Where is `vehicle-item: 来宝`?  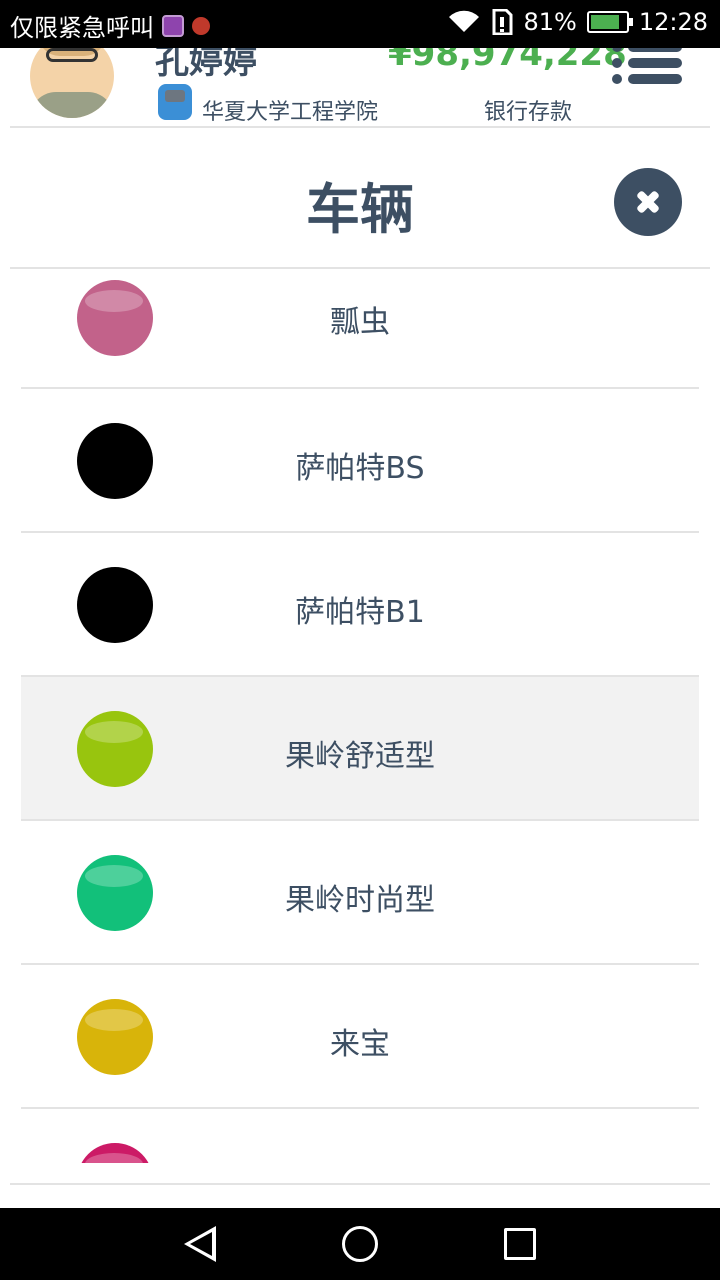
vehicle-item: 来宝 is located at coordinates (360, 1037).